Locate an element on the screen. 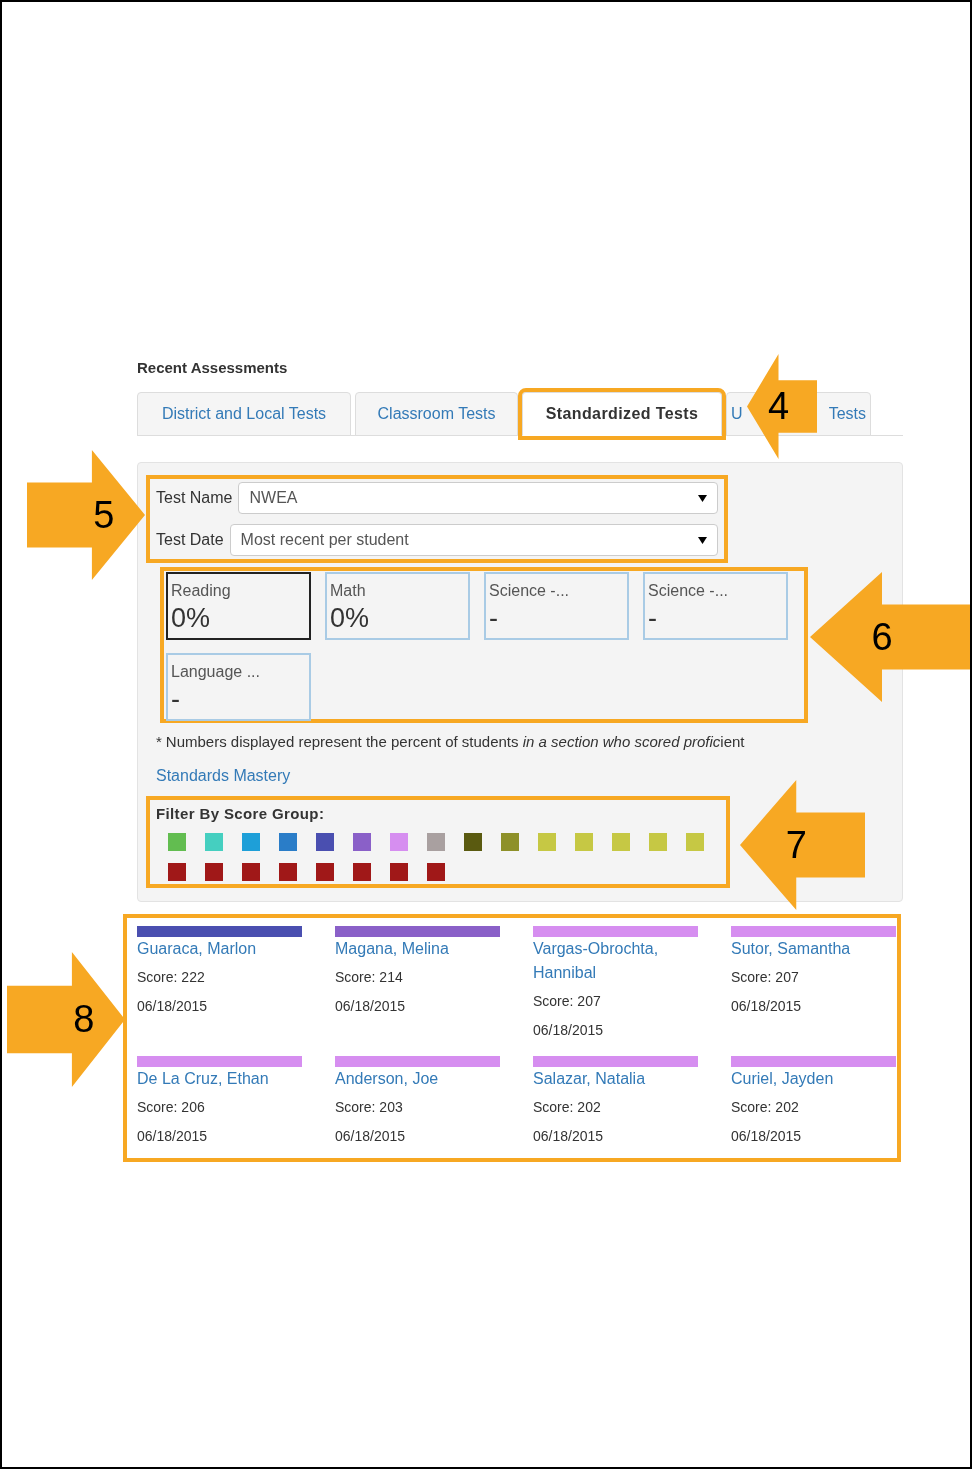 This screenshot has width=972, height=1469. callout-number: 6 is located at coordinates (882, 637).